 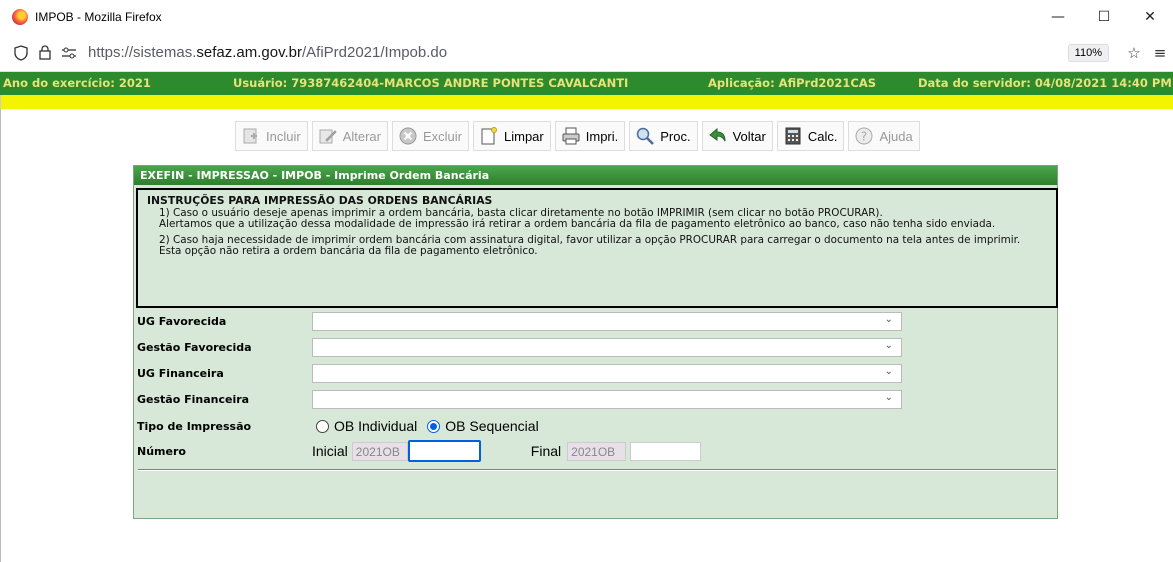 What do you see at coordinates (45, 53) in the screenshot?
I see `lock-icon` at bounding box center [45, 53].